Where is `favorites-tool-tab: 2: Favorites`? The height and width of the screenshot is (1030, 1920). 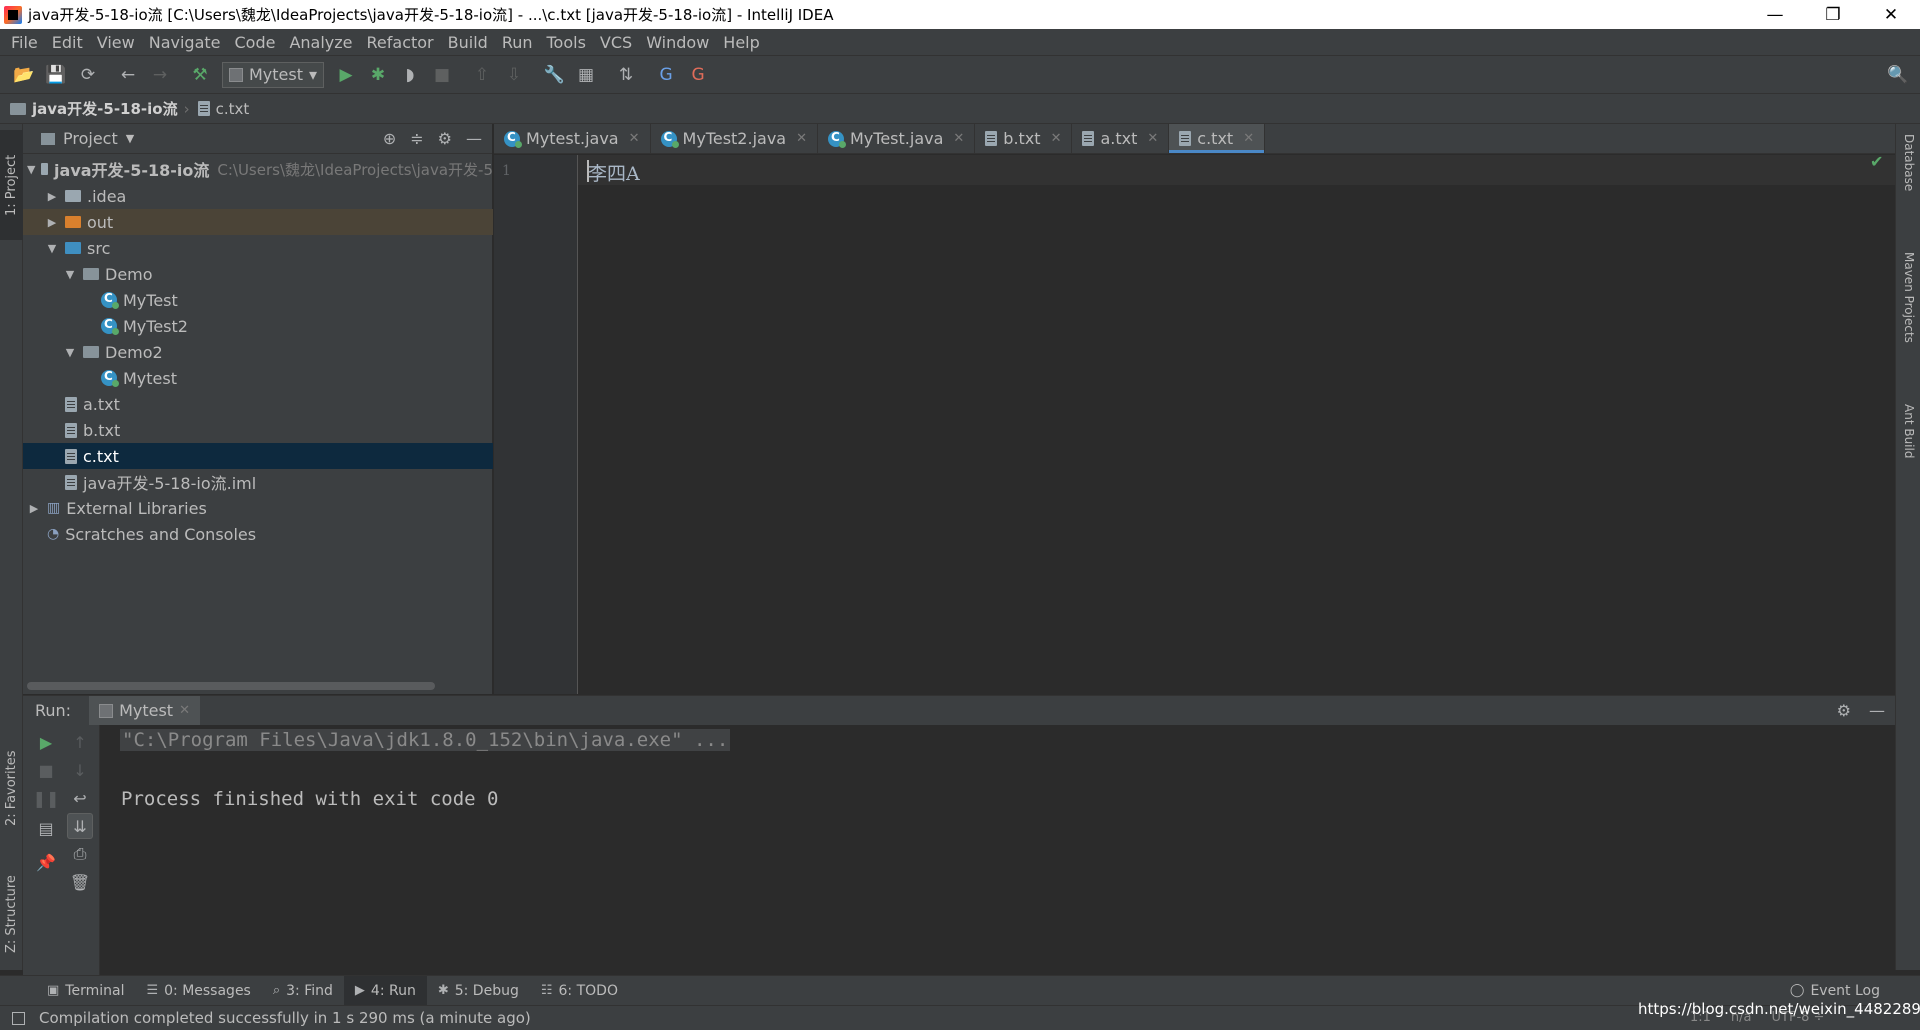
favorites-tool-tab: 2: Favorites is located at coordinates (11, 788).